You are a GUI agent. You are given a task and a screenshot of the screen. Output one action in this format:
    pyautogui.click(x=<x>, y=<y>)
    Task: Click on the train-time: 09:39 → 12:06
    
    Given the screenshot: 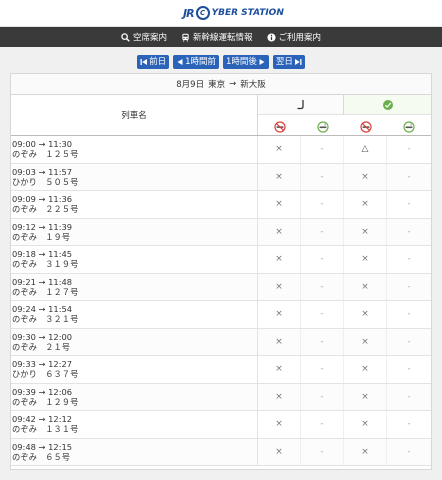 What is the action you would take?
    pyautogui.click(x=42, y=391)
    